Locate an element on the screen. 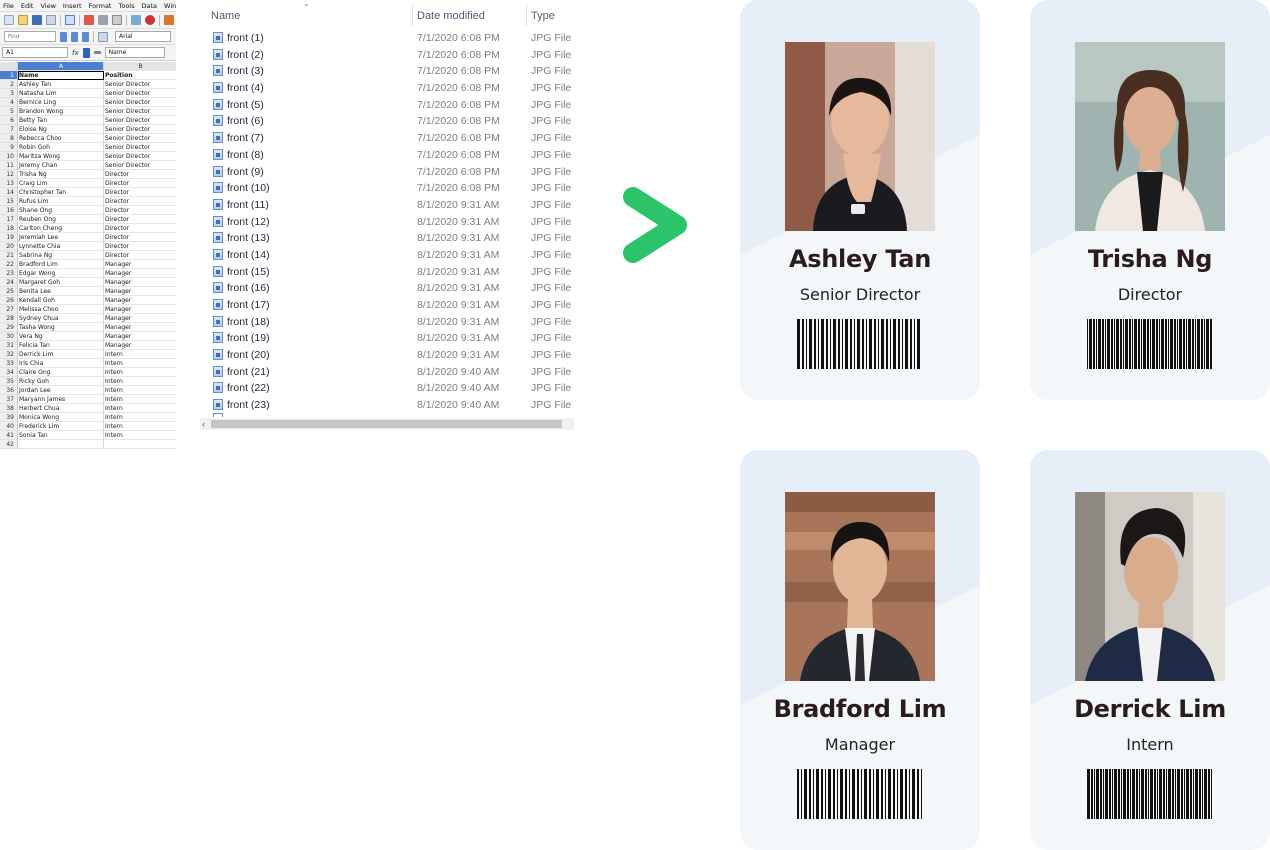  menu-view: View is located at coordinates (47, 6).